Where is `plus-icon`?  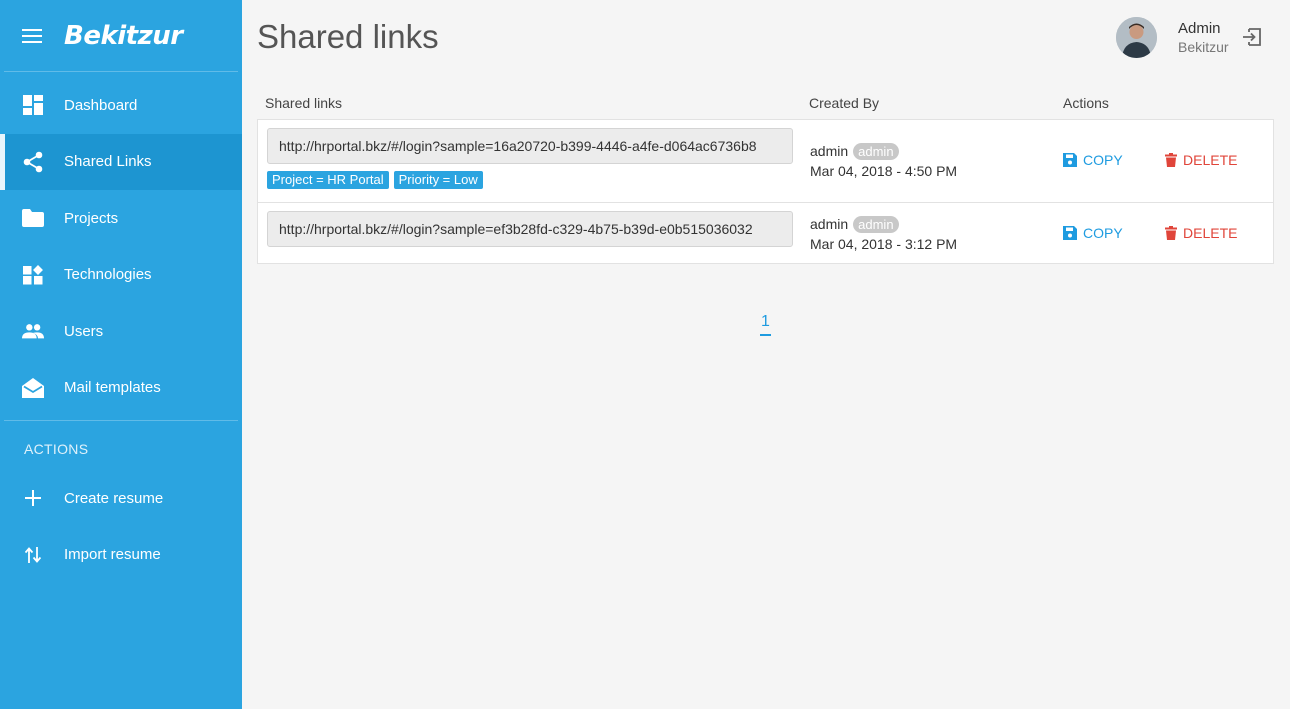
plus-icon is located at coordinates (33, 498).